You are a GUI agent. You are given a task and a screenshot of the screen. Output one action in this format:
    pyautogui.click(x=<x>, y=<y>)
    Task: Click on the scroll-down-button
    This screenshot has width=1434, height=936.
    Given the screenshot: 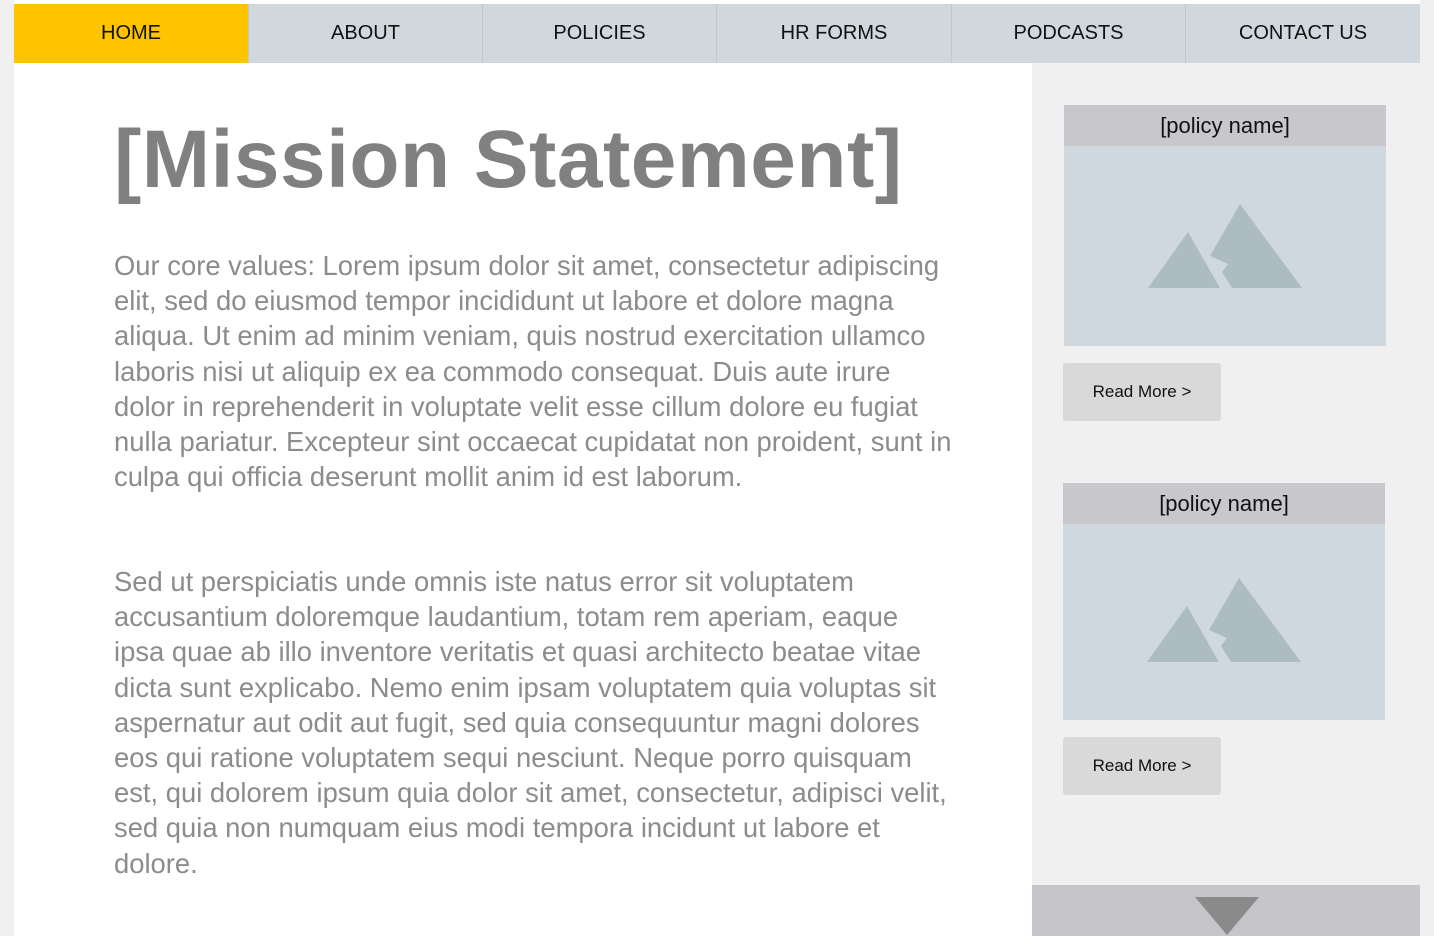 What is the action you would take?
    pyautogui.click(x=1226, y=910)
    